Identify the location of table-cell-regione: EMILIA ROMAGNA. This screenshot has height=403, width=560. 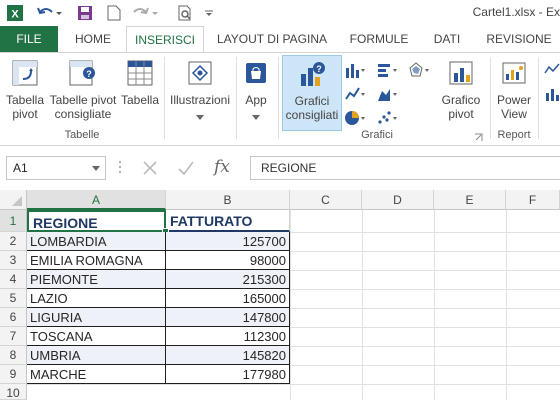
(96, 260).